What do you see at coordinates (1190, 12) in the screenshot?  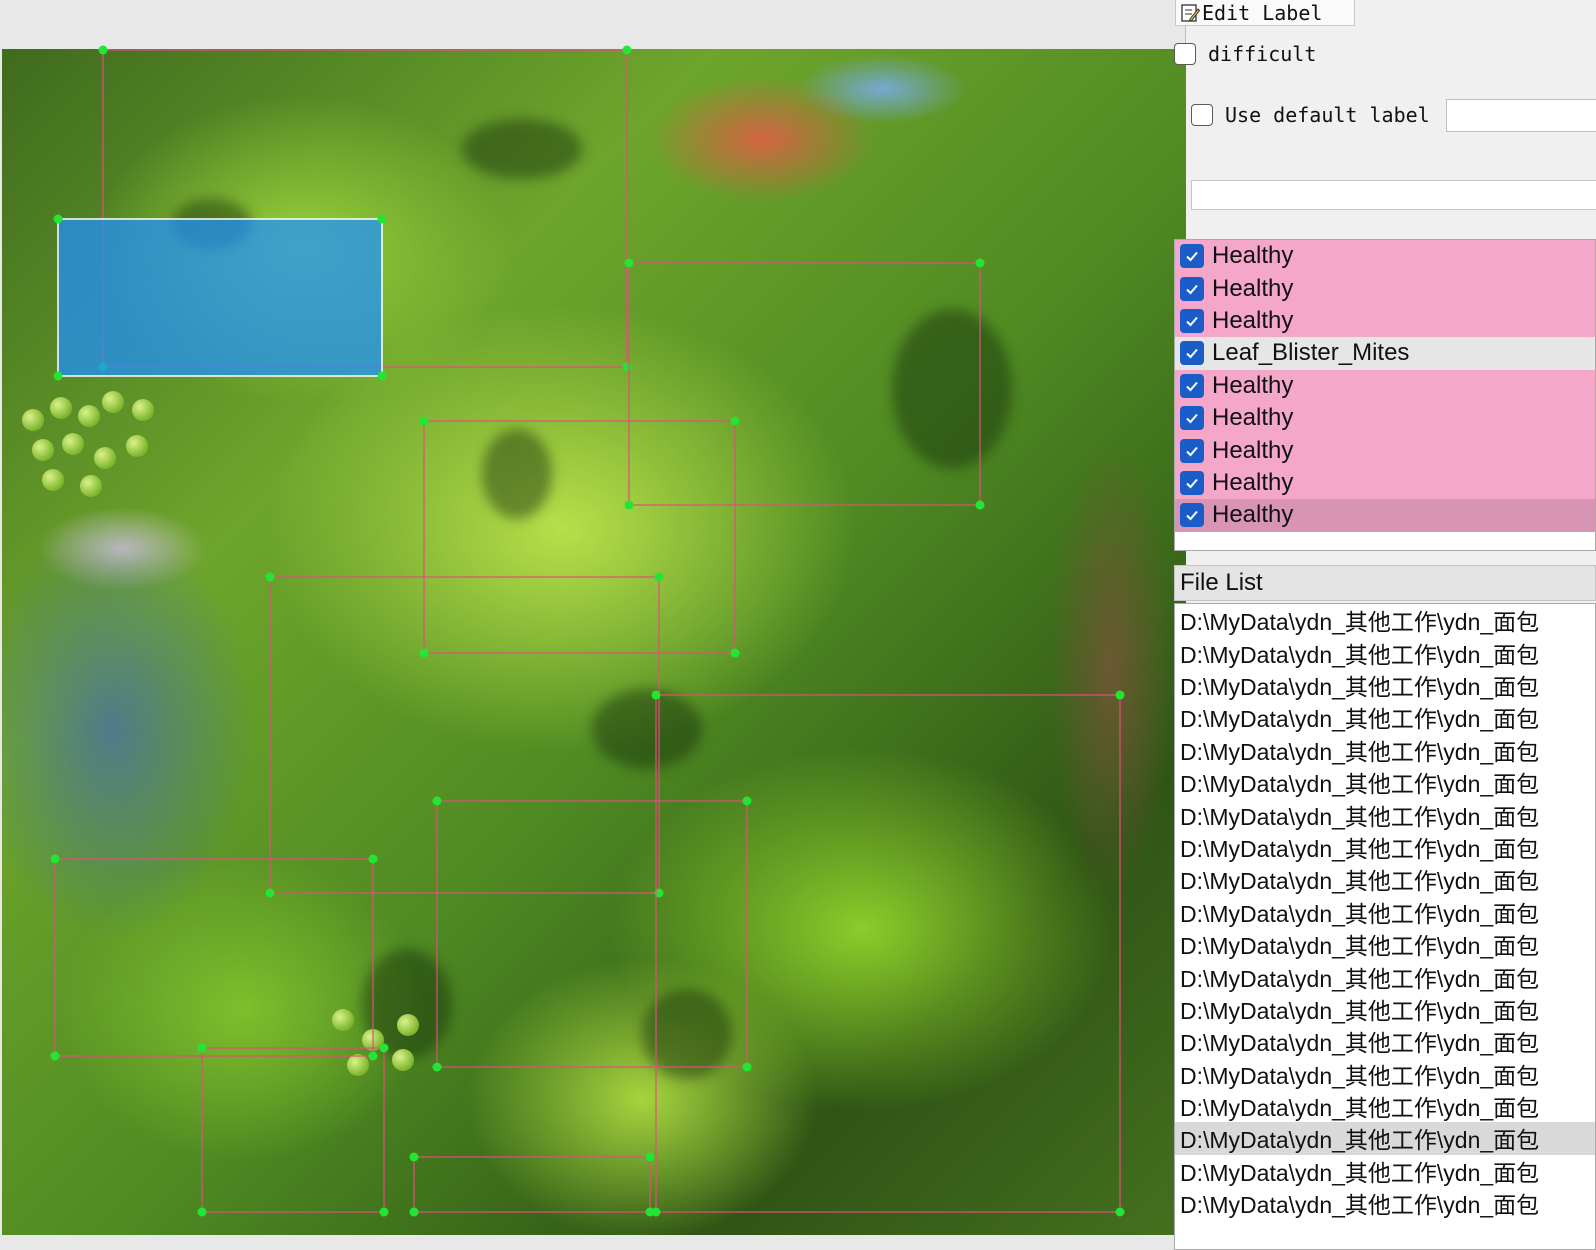 I see `edit-icon` at bounding box center [1190, 12].